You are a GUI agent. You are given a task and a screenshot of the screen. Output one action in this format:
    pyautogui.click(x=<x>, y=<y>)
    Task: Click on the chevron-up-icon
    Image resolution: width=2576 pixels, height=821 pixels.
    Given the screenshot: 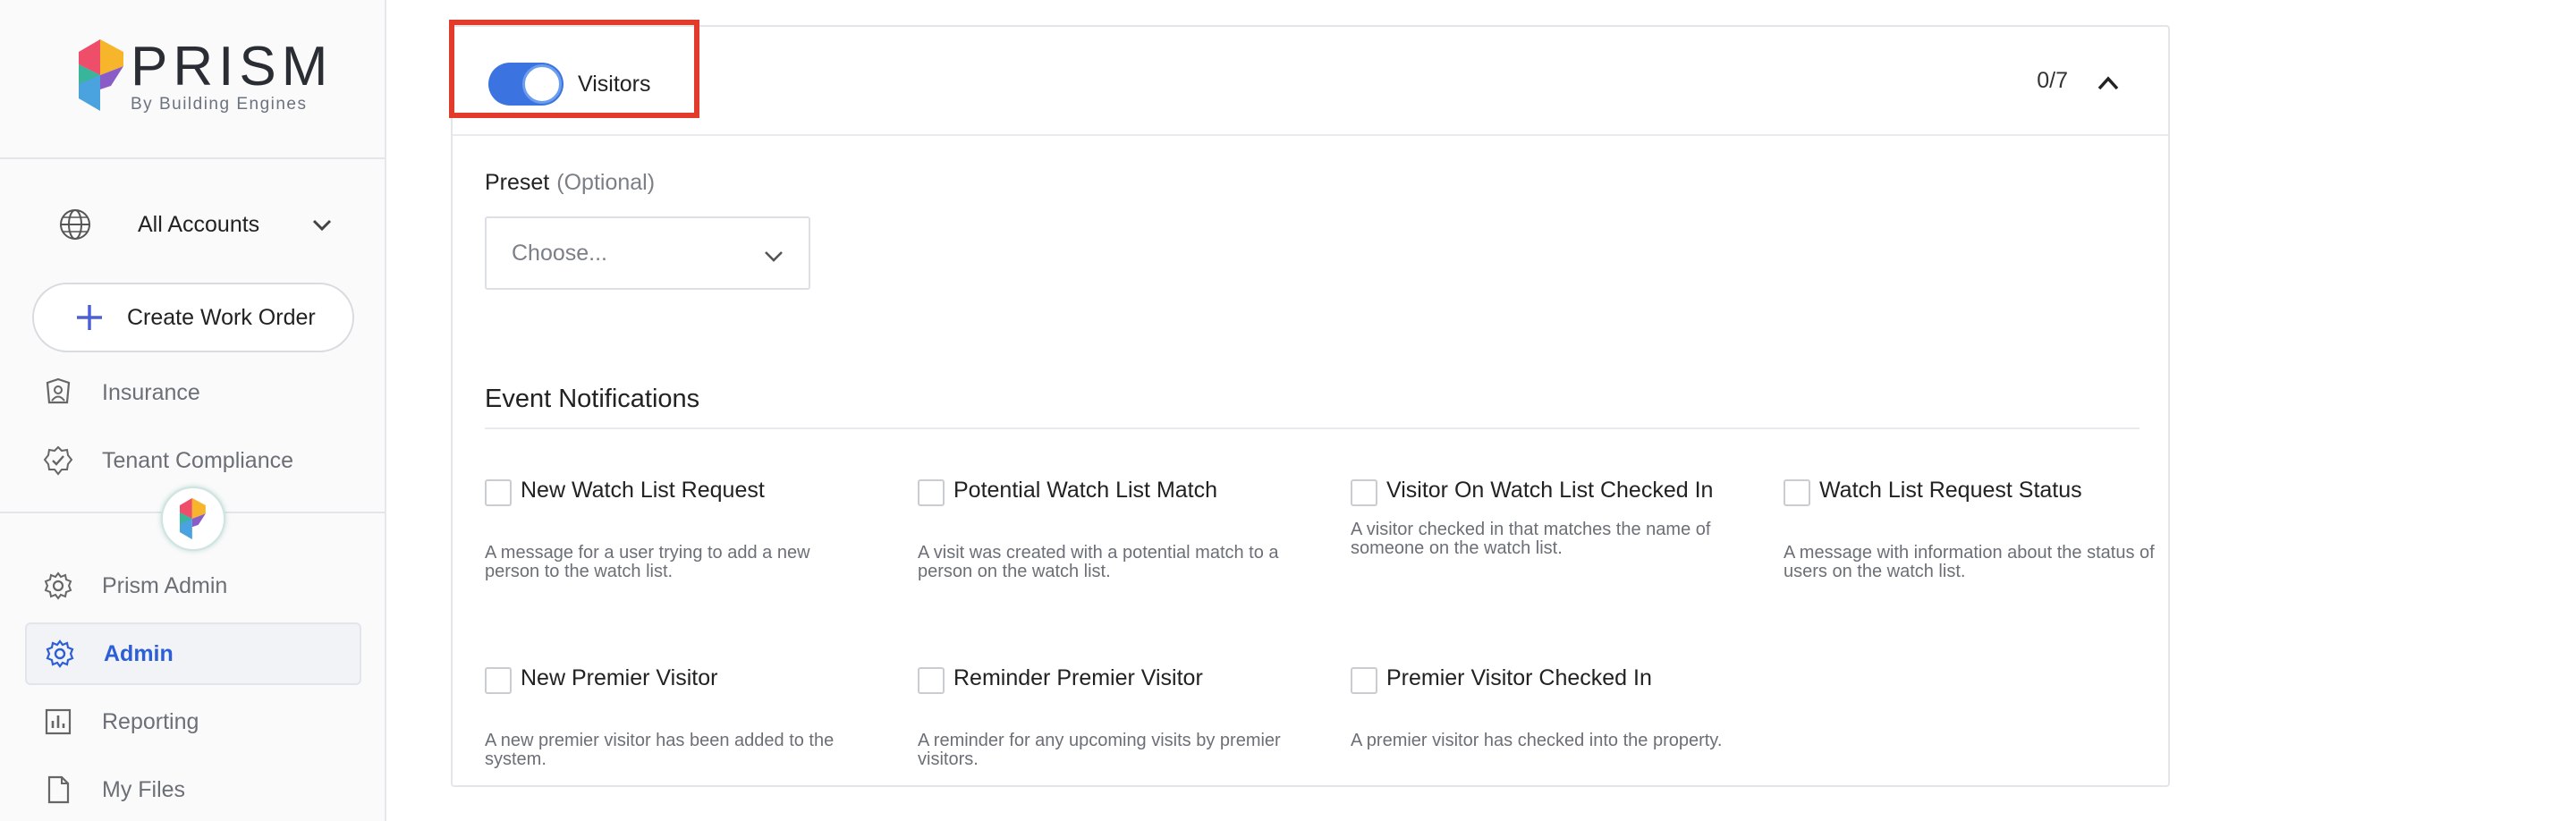 What is the action you would take?
    pyautogui.click(x=2108, y=83)
    